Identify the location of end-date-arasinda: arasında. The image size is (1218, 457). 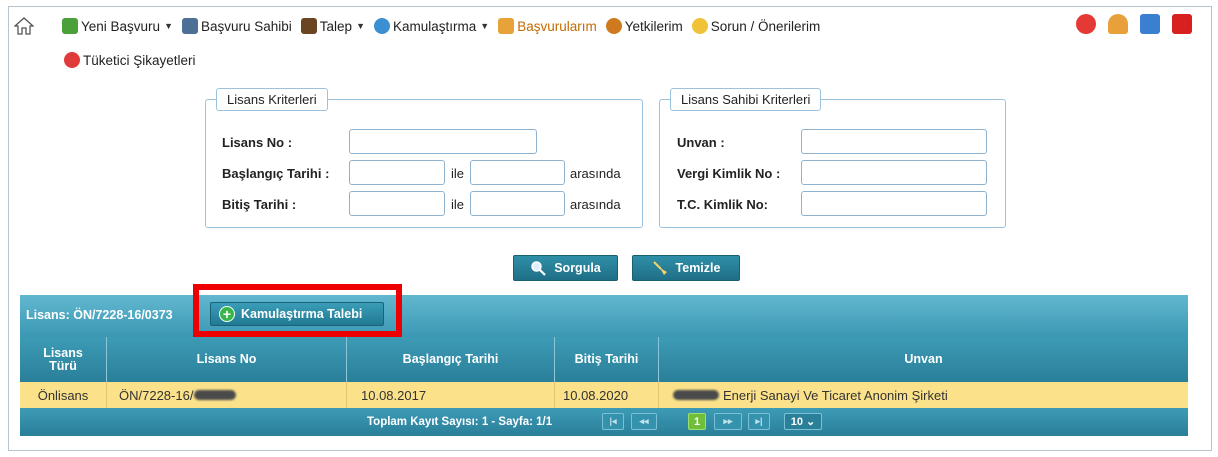
(595, 204).